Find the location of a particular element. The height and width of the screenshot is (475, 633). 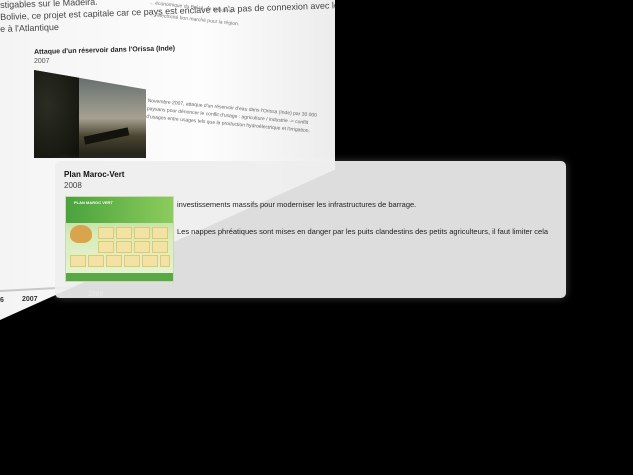

boat-silhouette is located at coordinates (106, 136).